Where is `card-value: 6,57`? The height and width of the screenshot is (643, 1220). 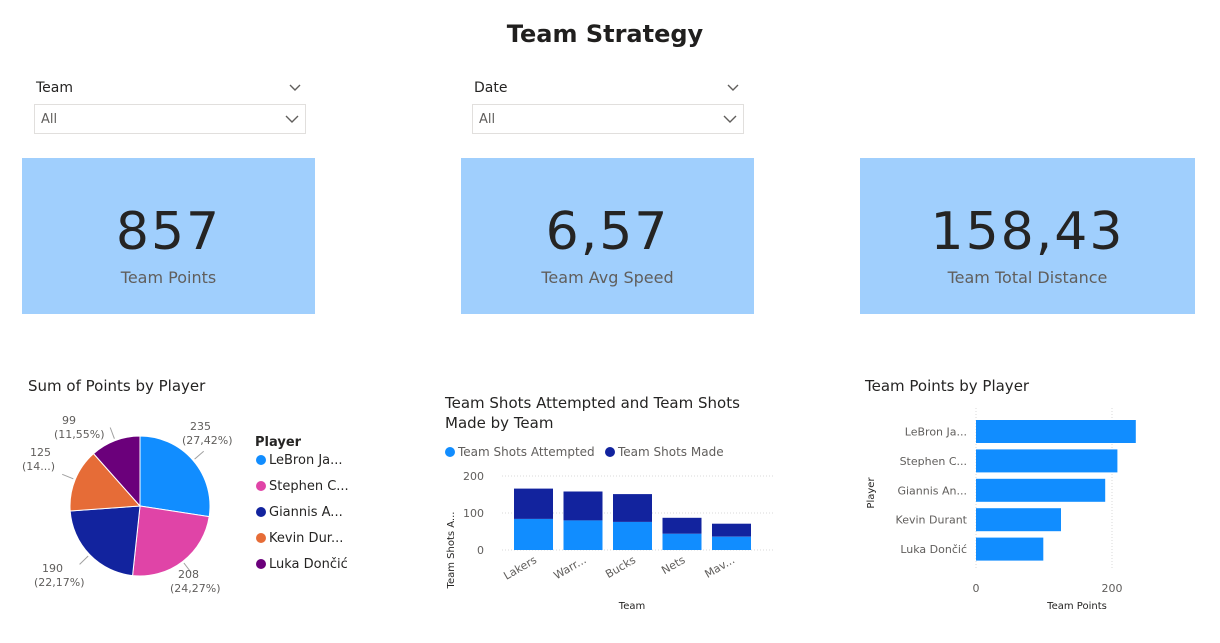
card-value: 6,57 is located at coordinates (607, 232).